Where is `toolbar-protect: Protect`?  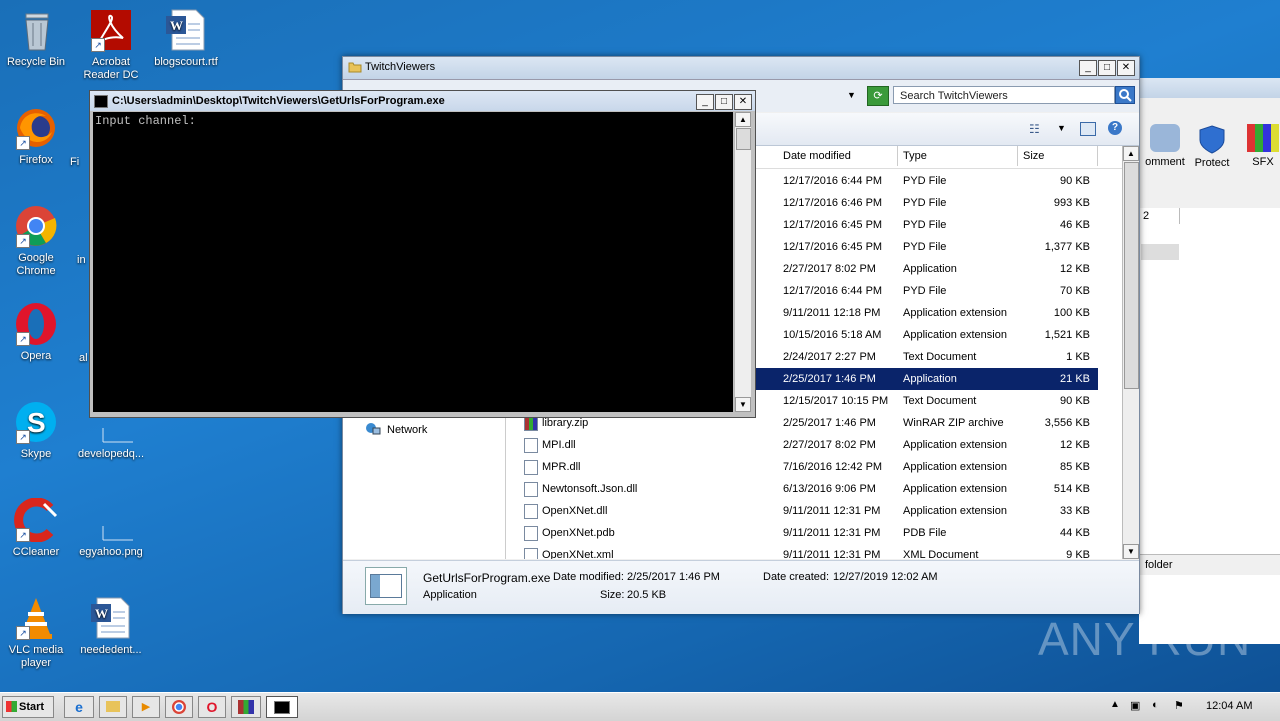 toolbar-protect: Protect is located at coordinates (1212, 146).